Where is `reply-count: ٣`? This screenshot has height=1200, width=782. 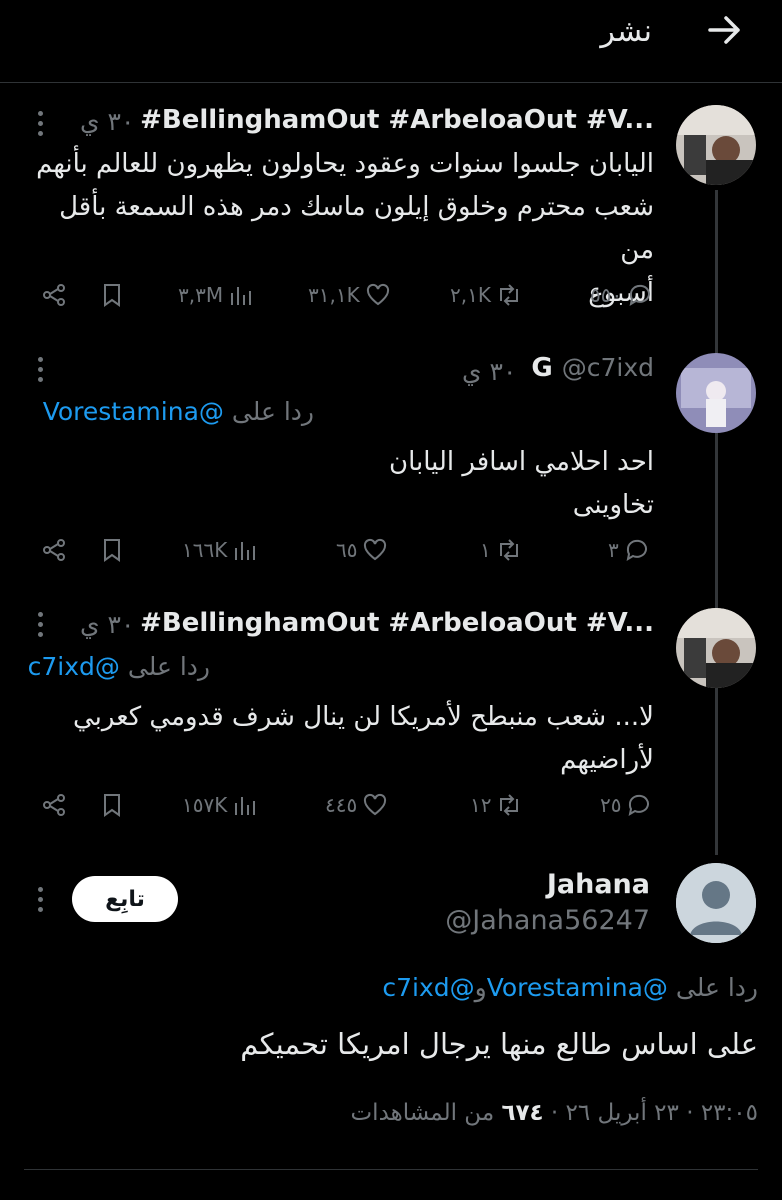
reply-count: ٣ is located at coordinates (613, 550).